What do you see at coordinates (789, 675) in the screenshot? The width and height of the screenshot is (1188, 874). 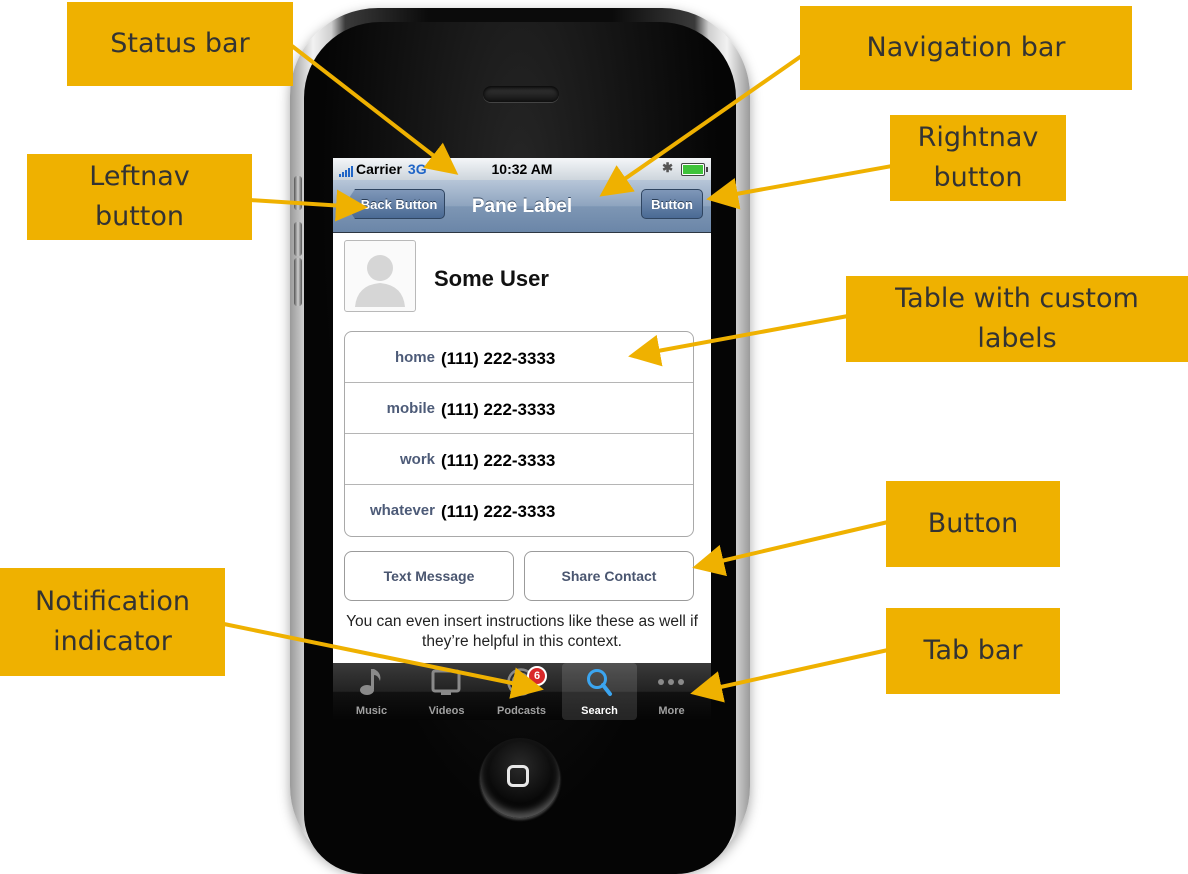 I see `tab-bar-arrow` at bounding box center [789, 675].